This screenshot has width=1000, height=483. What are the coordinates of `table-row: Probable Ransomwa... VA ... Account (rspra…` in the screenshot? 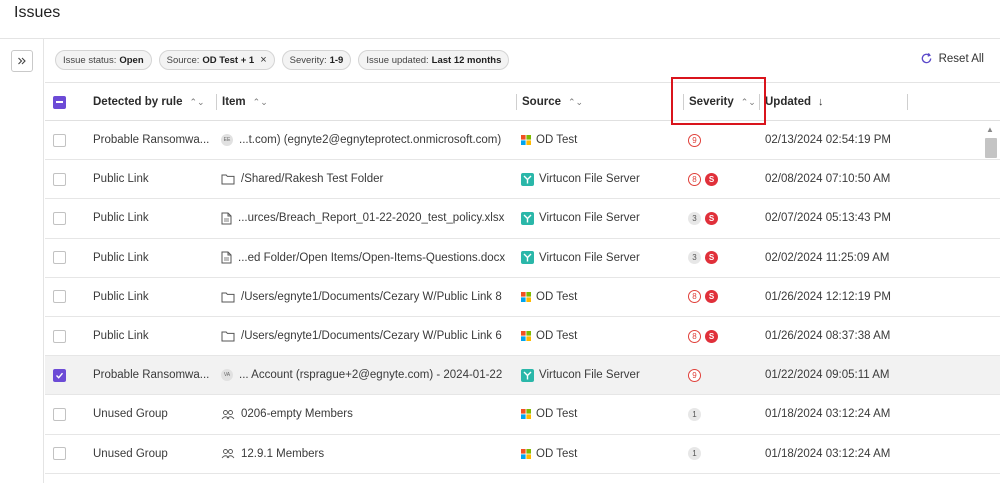 It's located at (522, 376).